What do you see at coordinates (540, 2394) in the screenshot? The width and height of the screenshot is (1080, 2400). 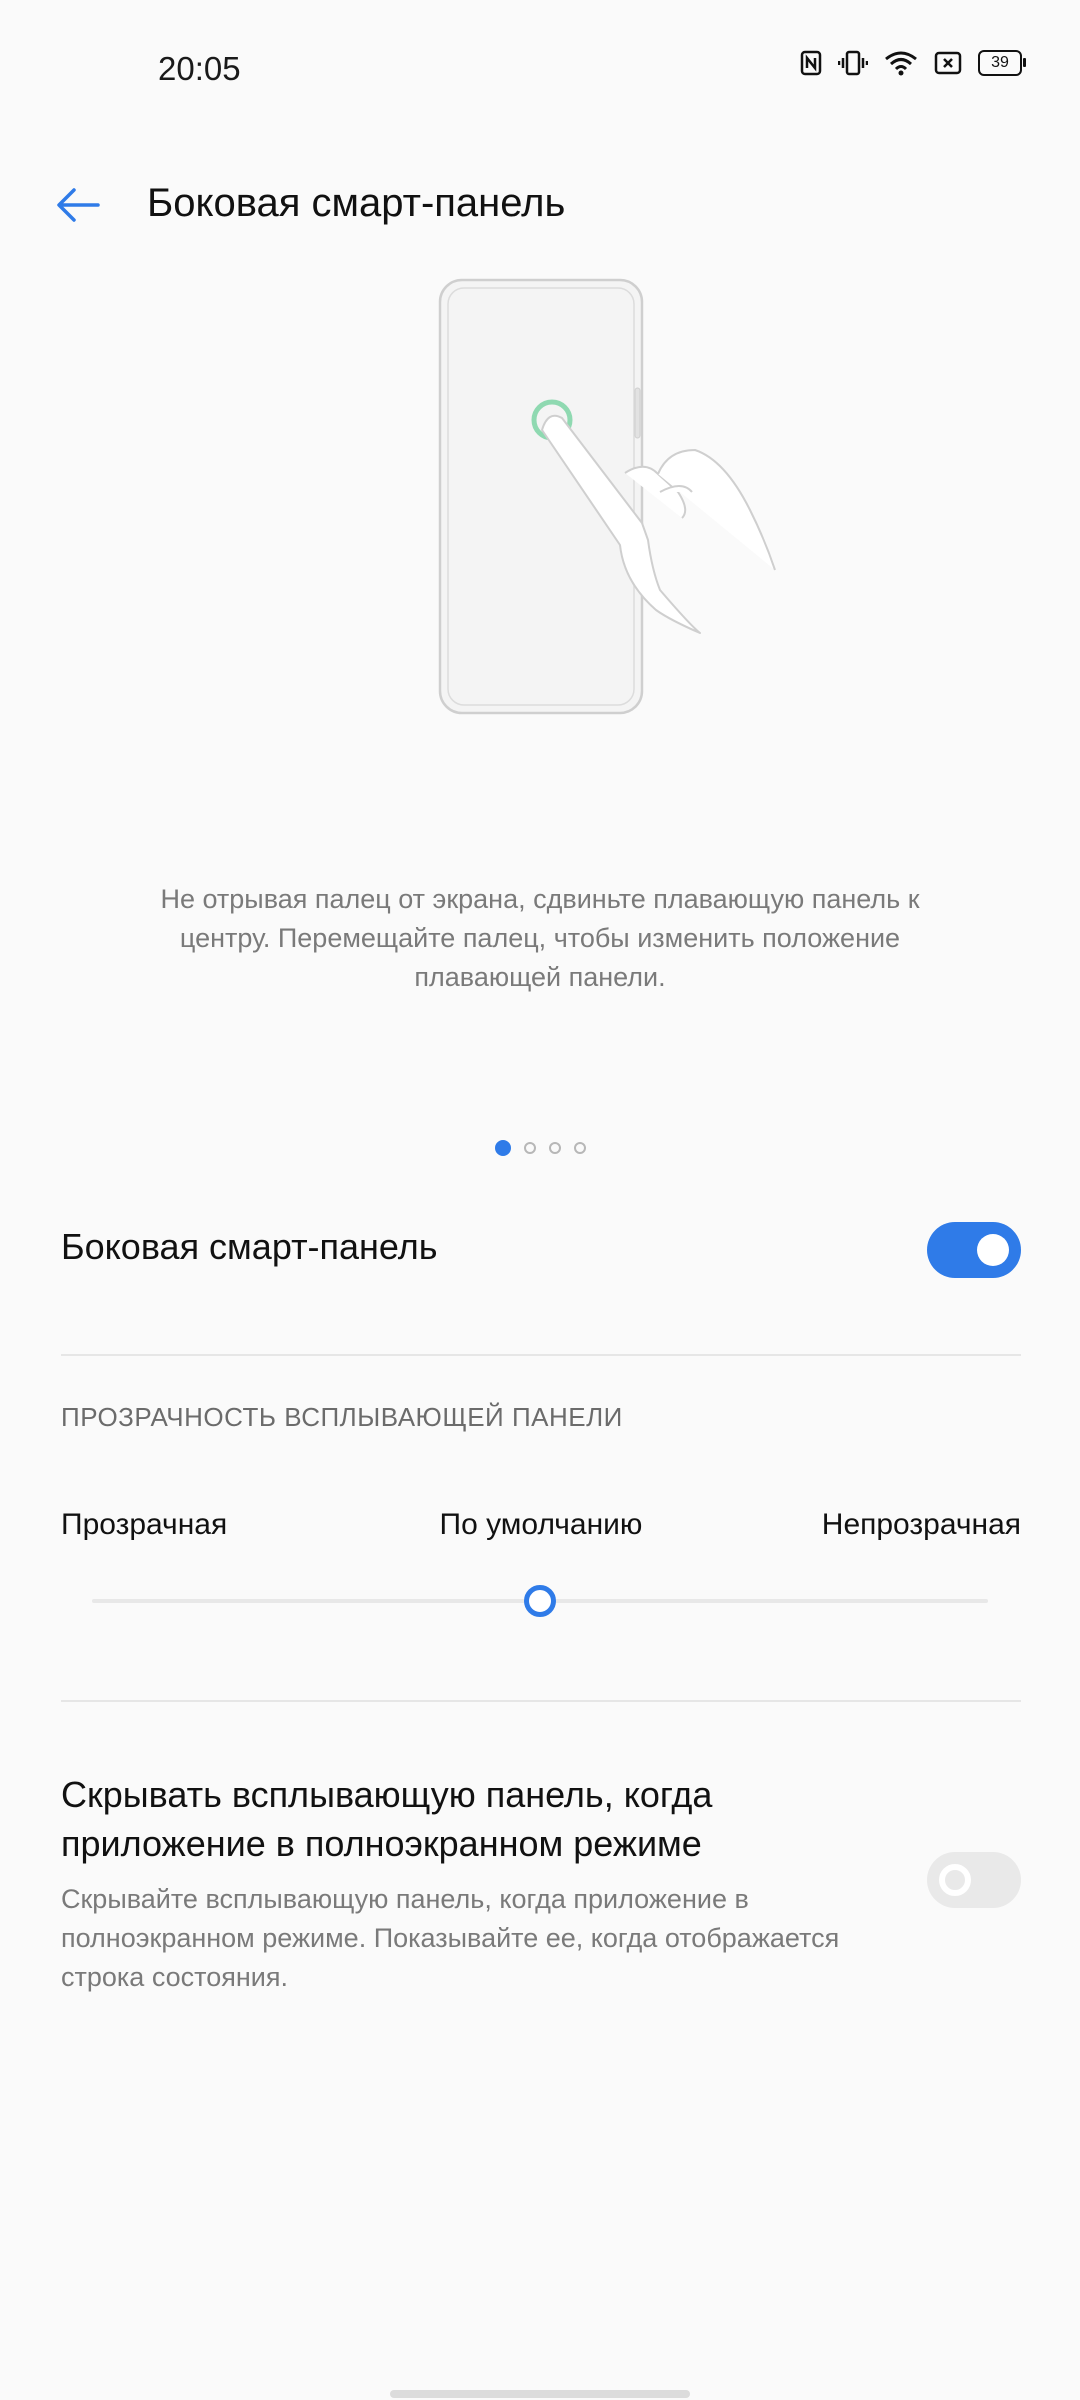 I see `gesture-navigation-bar` at bounding box center [540, 2394].